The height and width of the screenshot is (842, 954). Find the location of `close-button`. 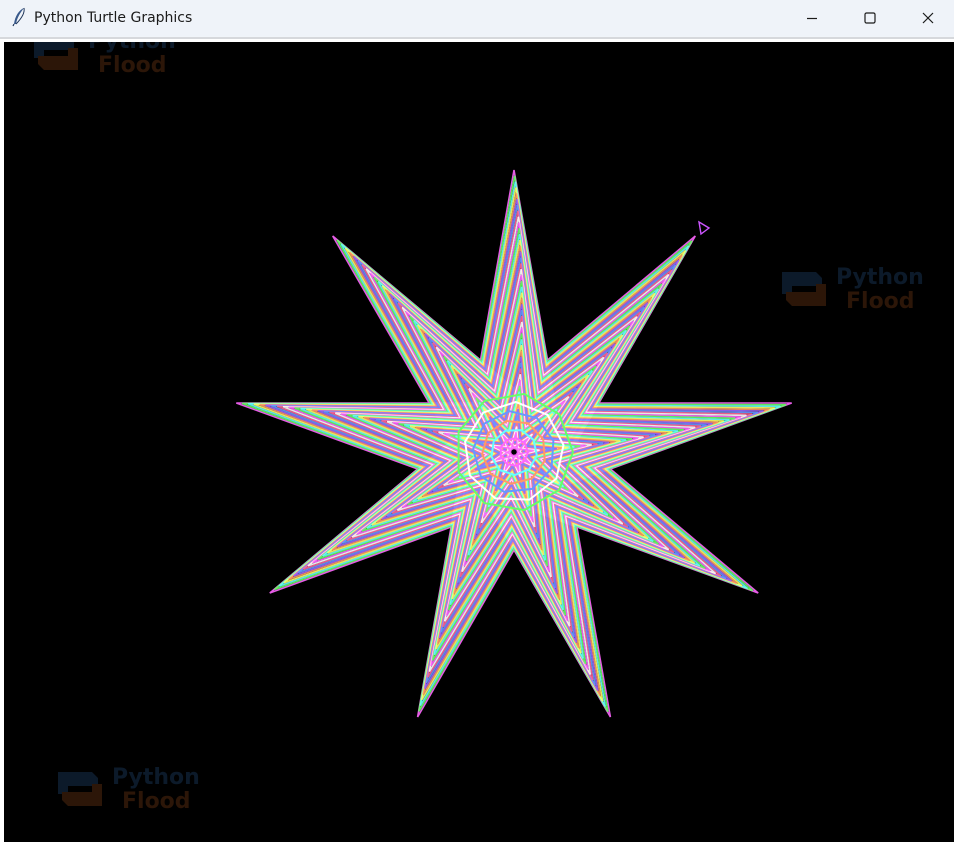

close-button is located at coordinates (926, 18).